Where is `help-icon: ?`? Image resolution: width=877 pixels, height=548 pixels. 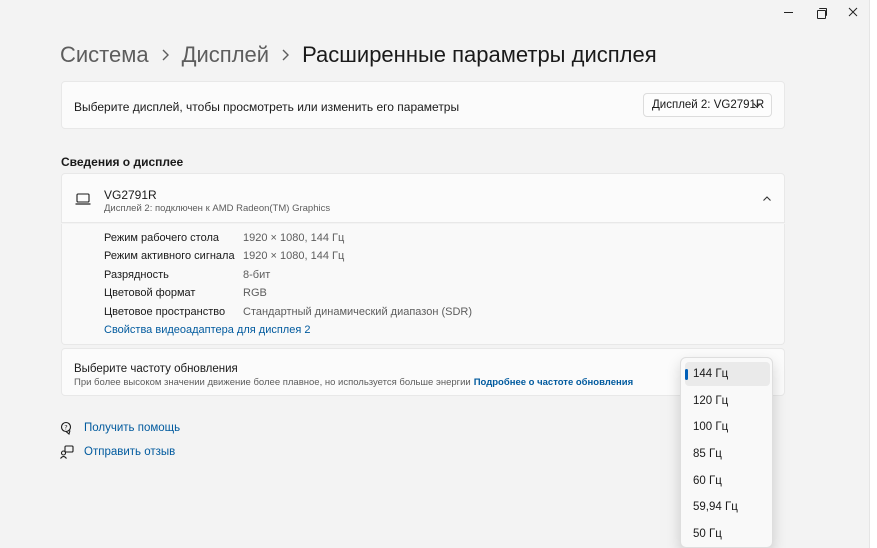 help-icon: ? is located at coordinates (67, 428).